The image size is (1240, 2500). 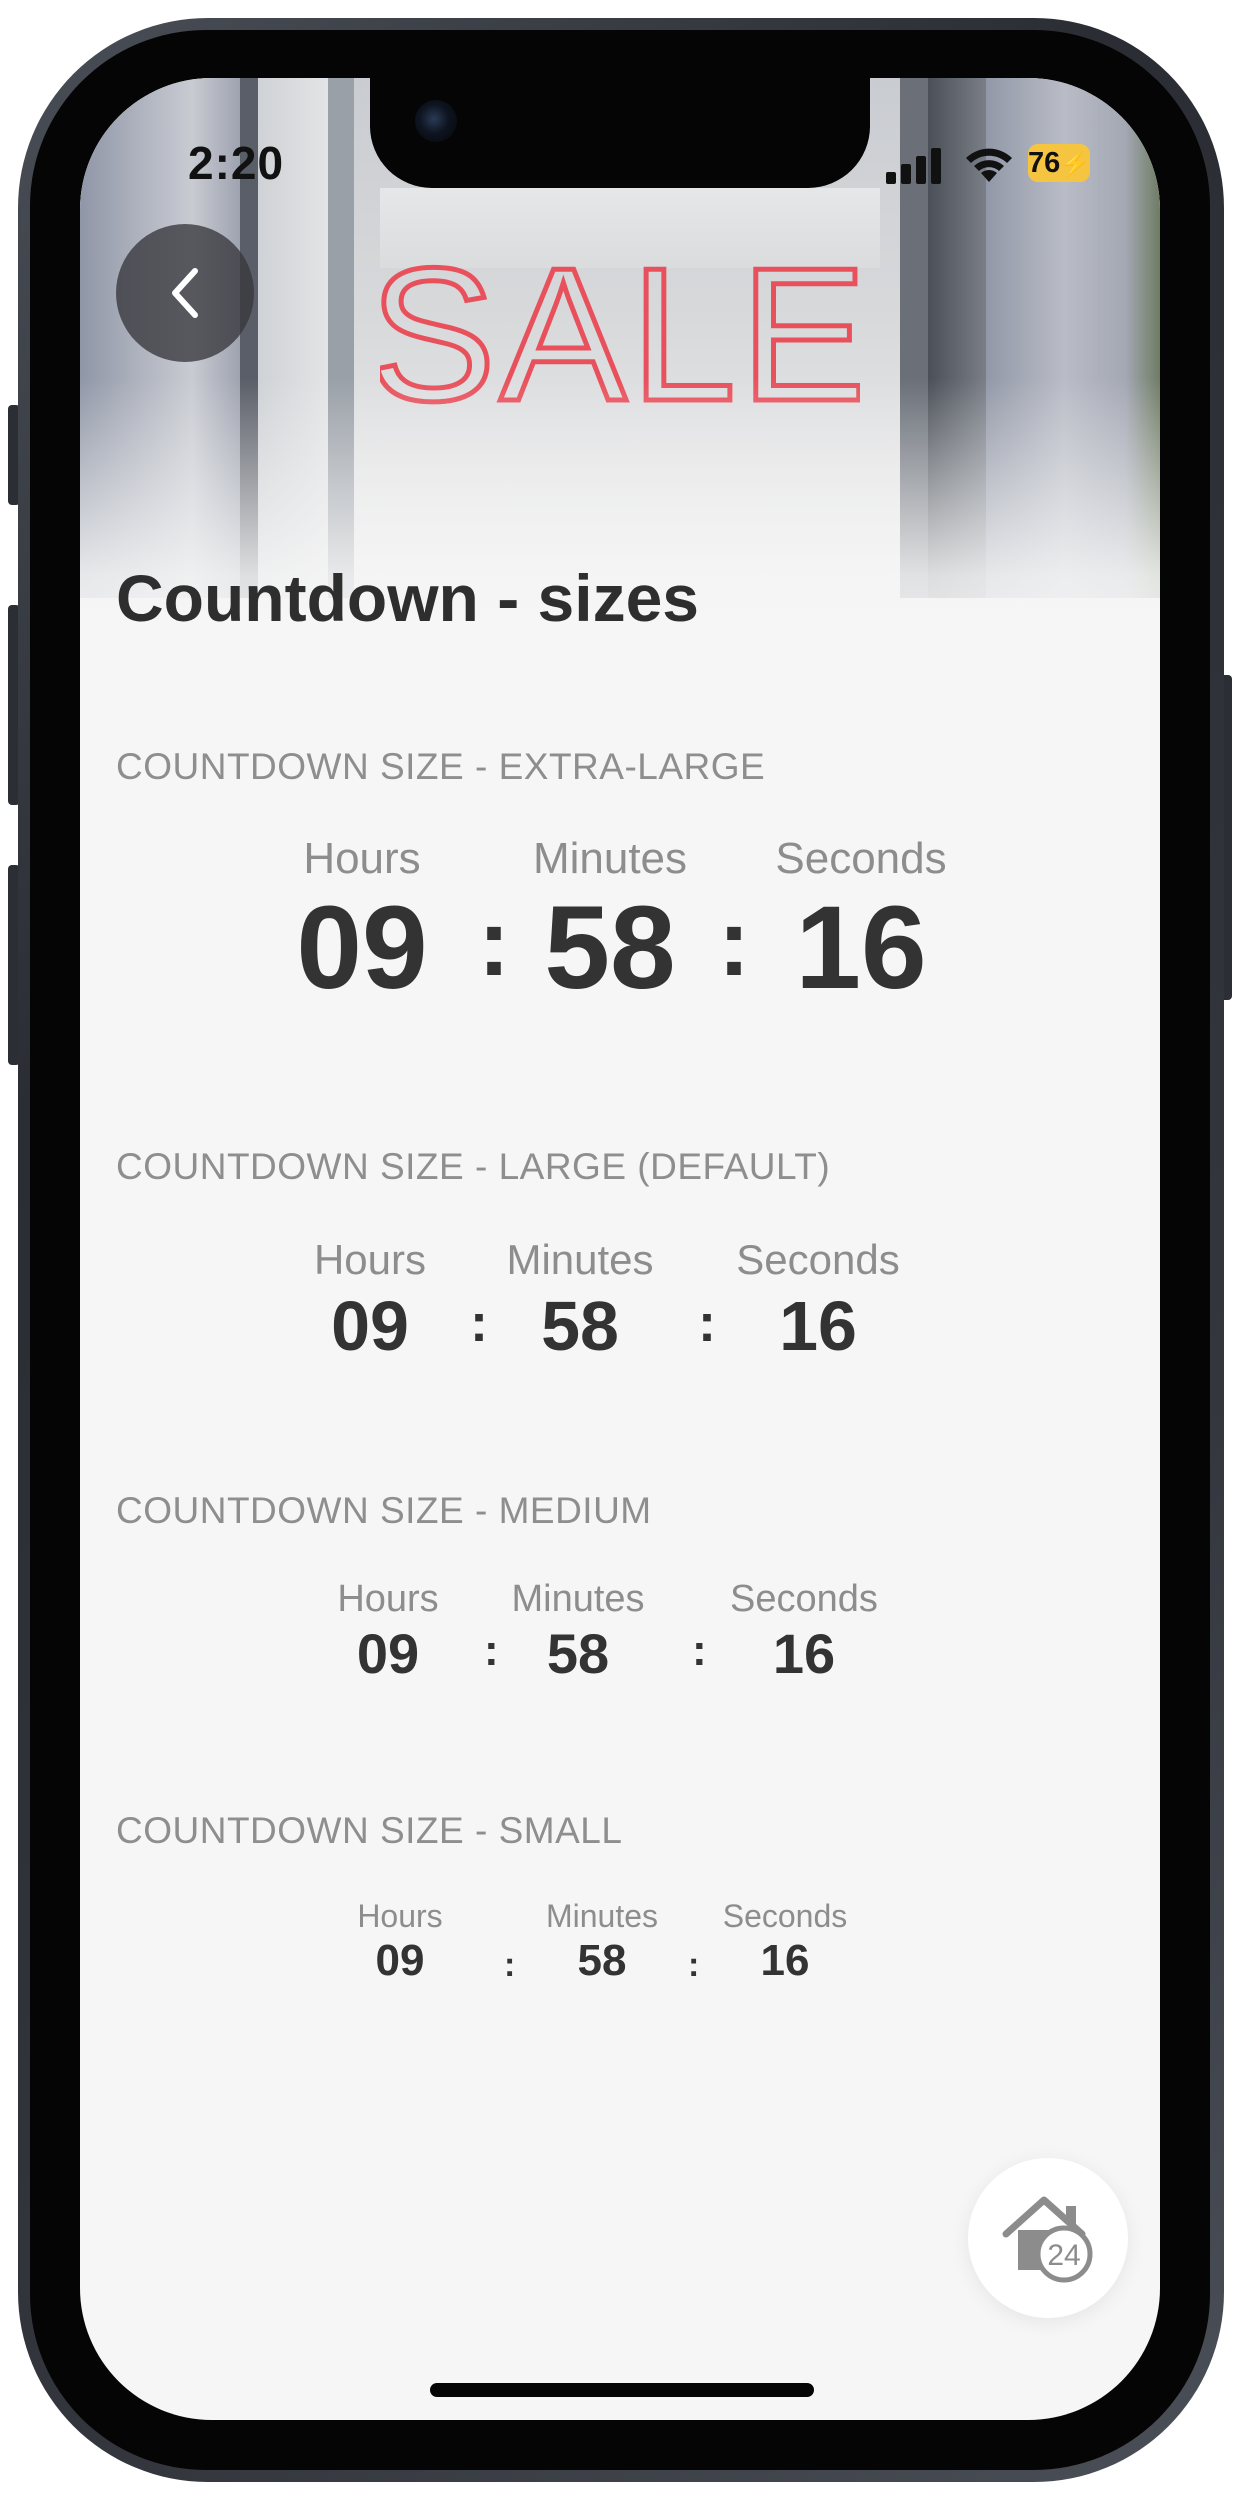 I want to click on home-24-icon: 24, so click(x=1047, y=2239).